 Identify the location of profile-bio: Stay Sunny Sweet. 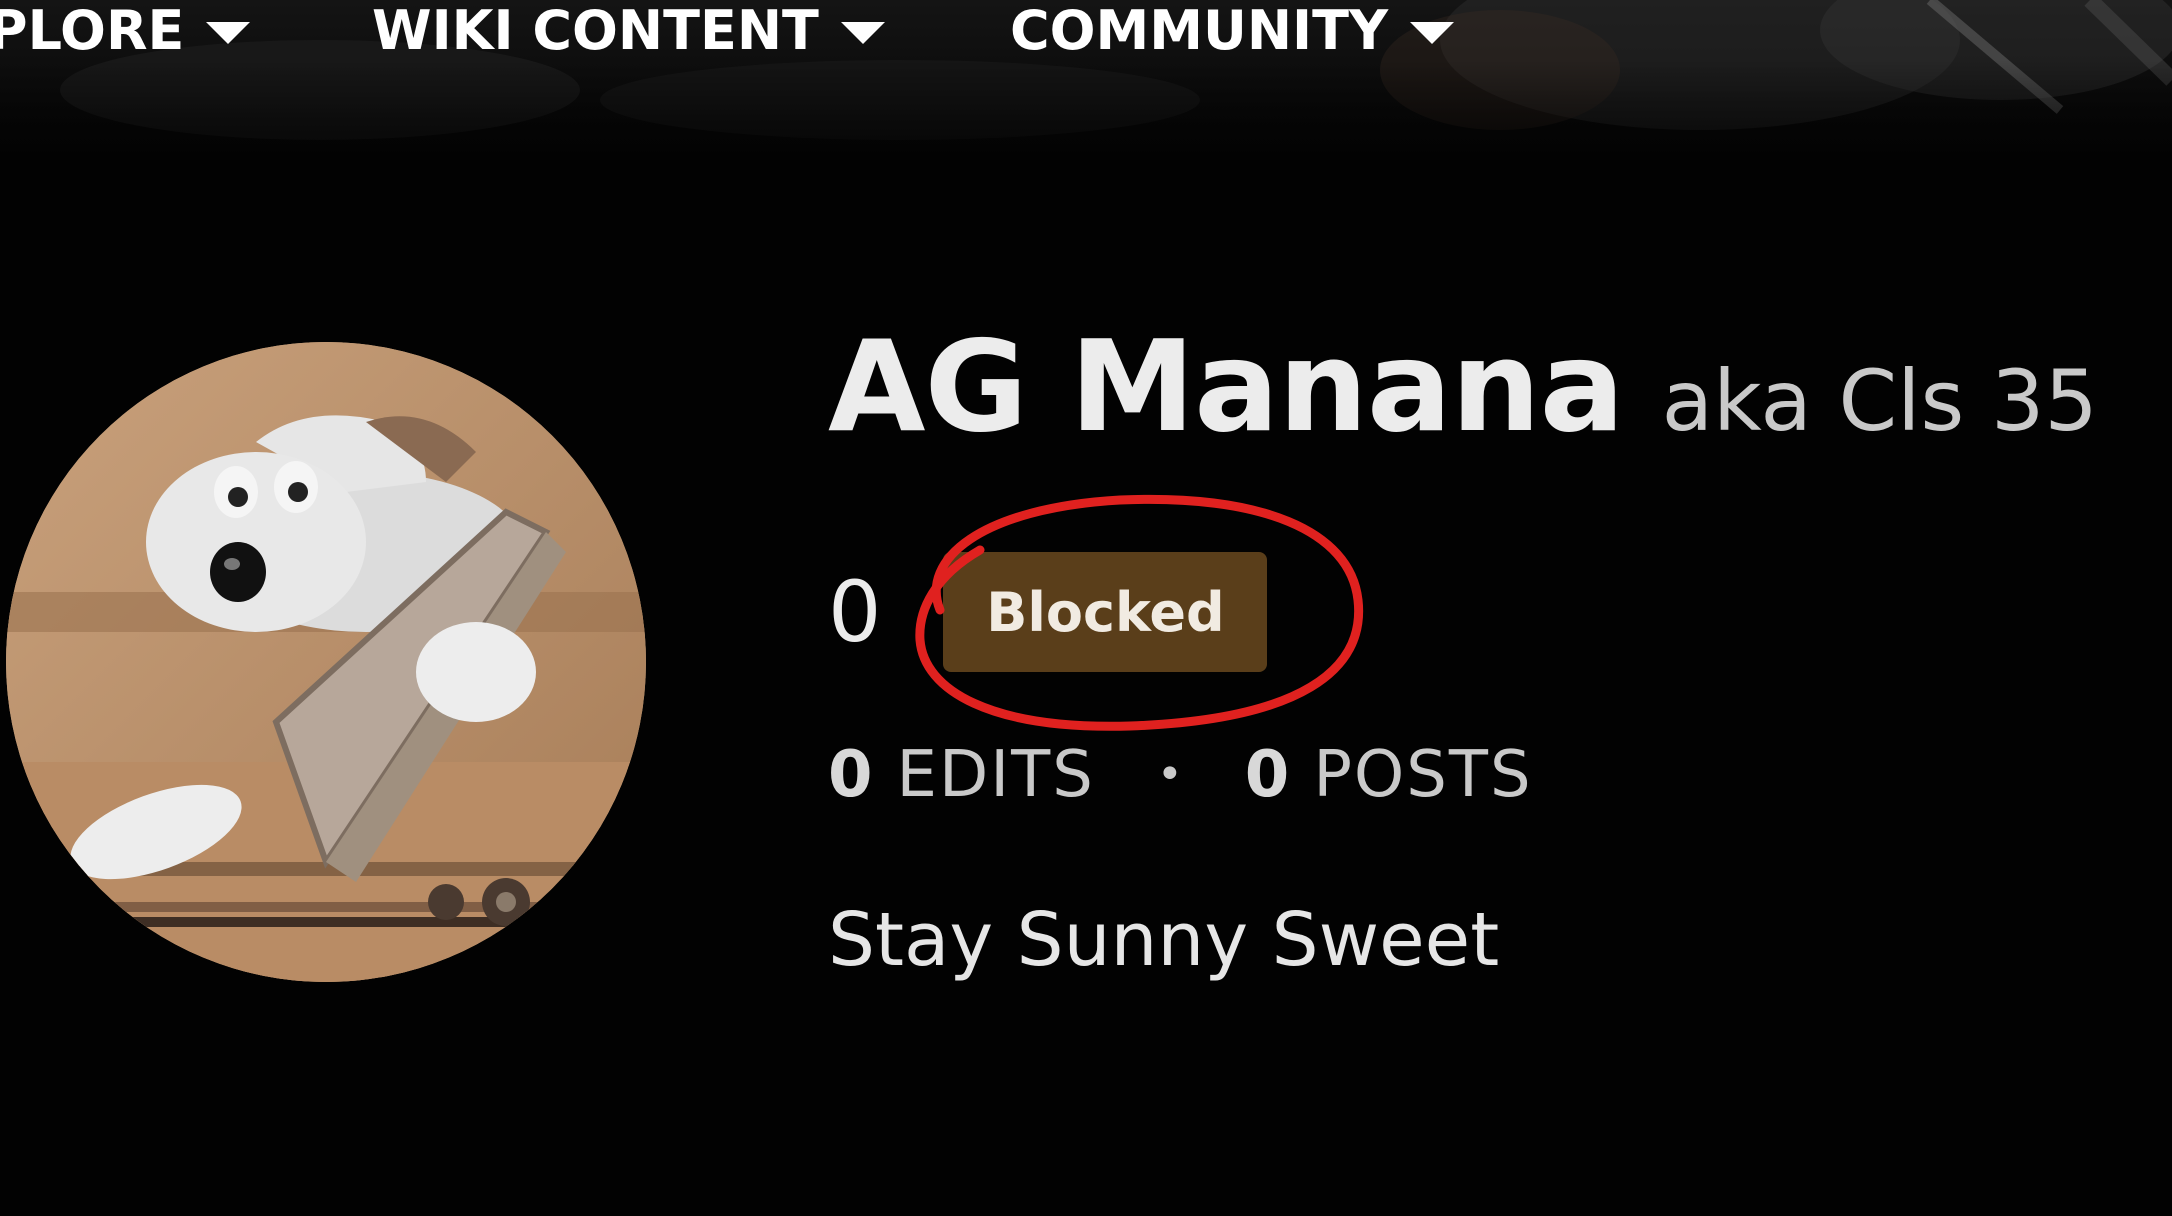
(1164, 940).